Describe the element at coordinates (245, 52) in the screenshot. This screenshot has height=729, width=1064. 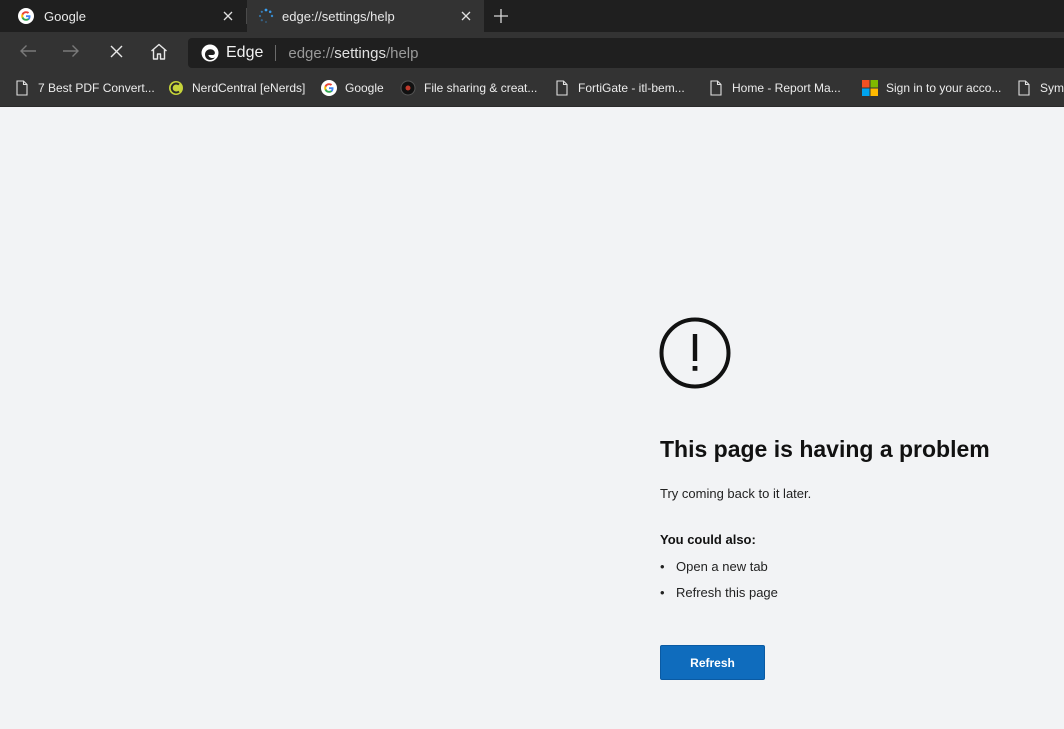
I see `brand-label: Edge` at that location.